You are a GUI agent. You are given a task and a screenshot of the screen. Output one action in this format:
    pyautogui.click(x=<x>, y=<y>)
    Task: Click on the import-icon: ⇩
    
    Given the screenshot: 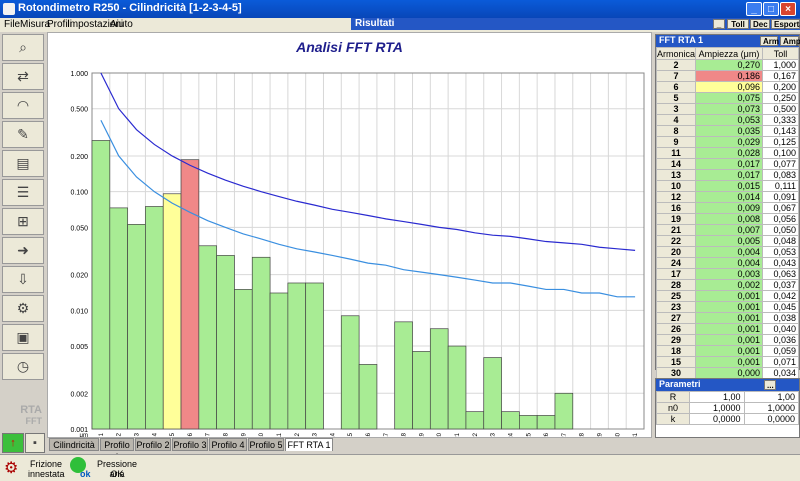 What is the action you would take?
    pyautogui.click(x=23, y=279)
    